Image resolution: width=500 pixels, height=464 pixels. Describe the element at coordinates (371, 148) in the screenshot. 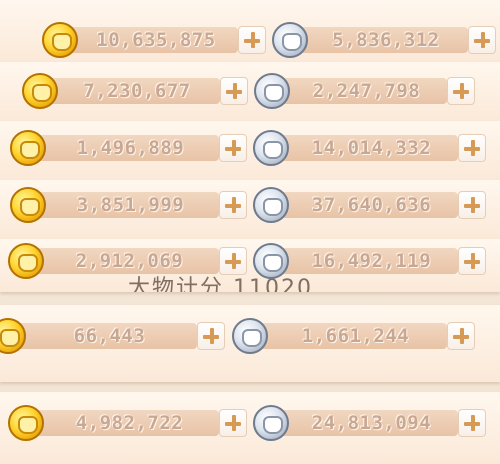

I see `silver-amount-value: 14,014,332` at that location.